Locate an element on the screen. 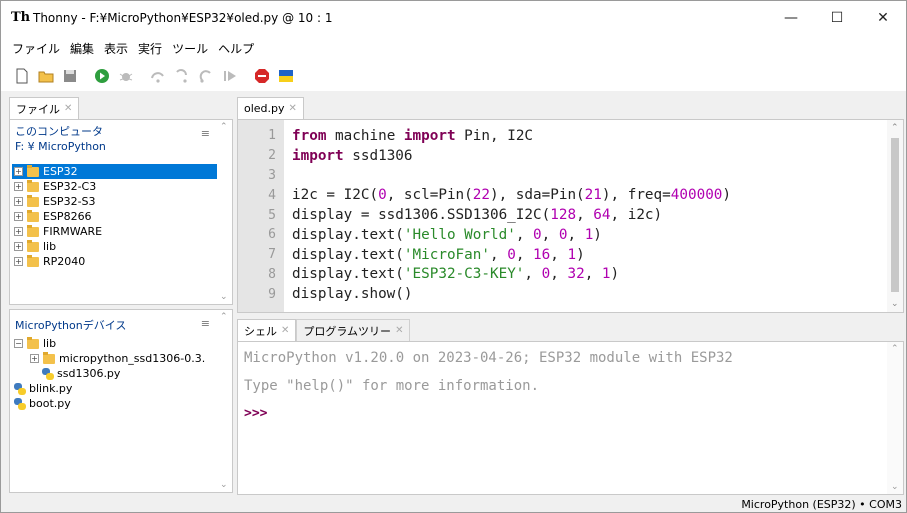  tree-item-lib: − lib is located at coordinates (114, 343).